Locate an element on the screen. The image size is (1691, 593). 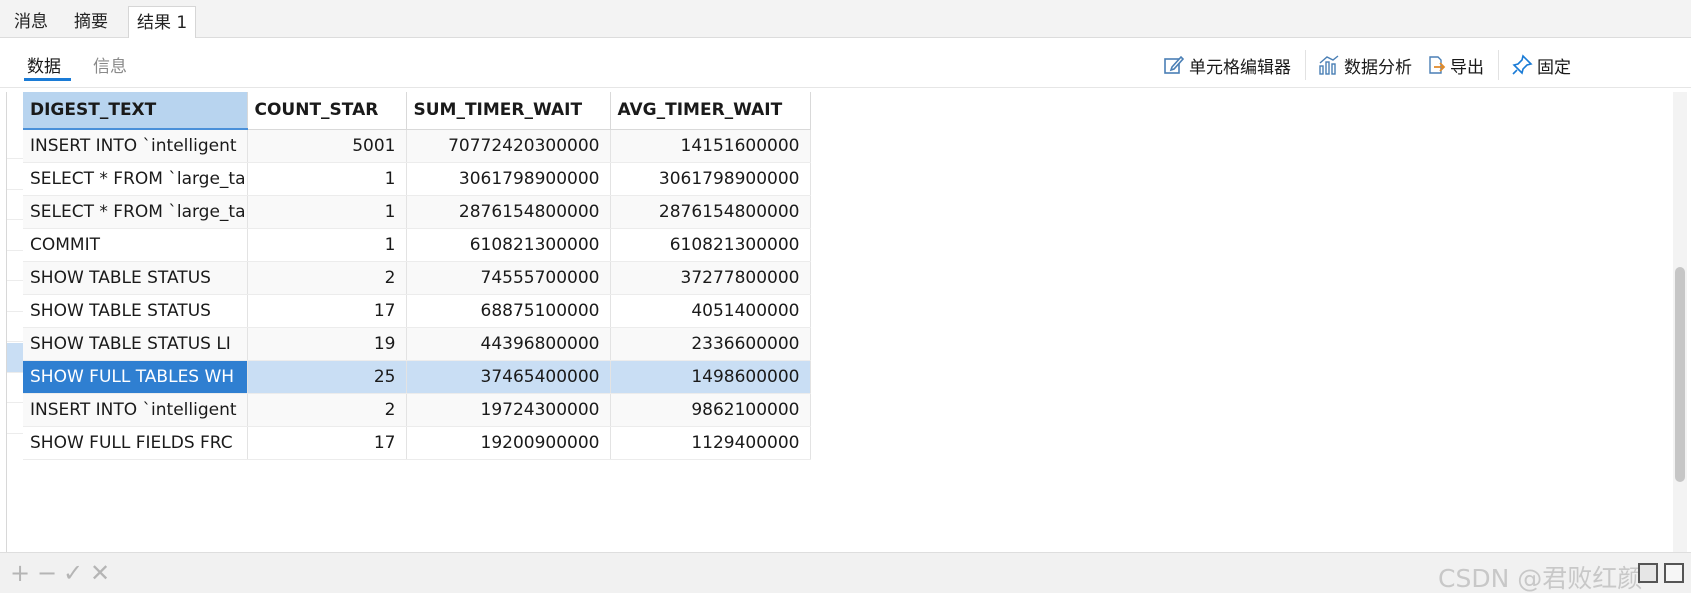
pin-button: 固定 is located at coordinates (1541, 65).